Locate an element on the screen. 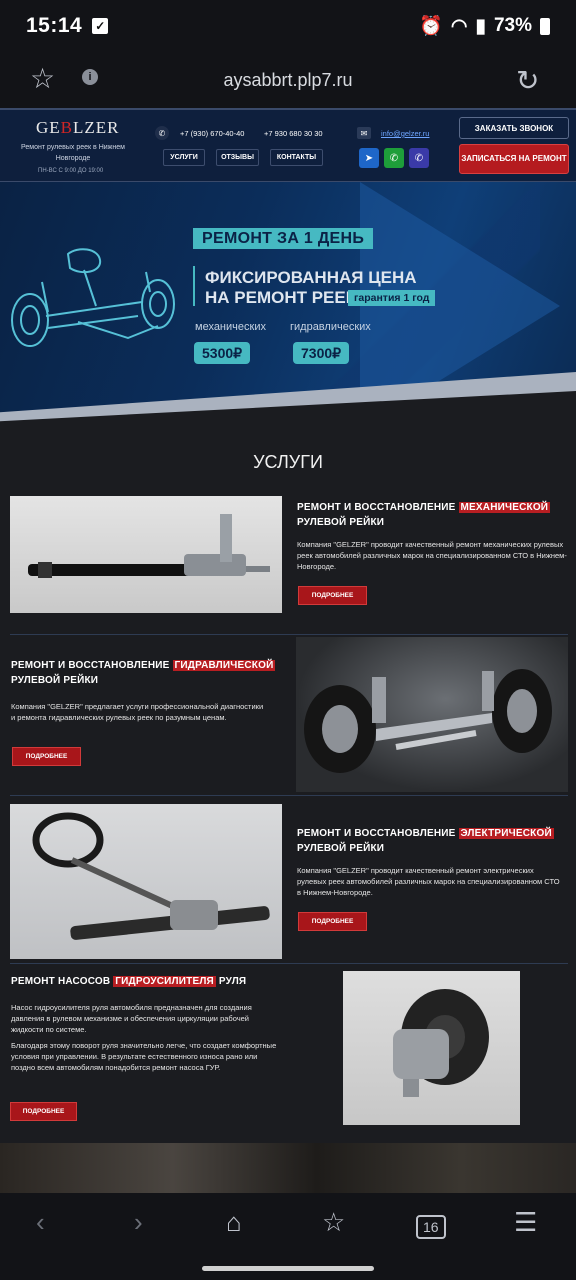  service-pump-title: РЕМОНТ НАСОСОВ ГИДРОУСИЛИТЕЛЯ РУЛЯ is located at coordinates (129, 981).